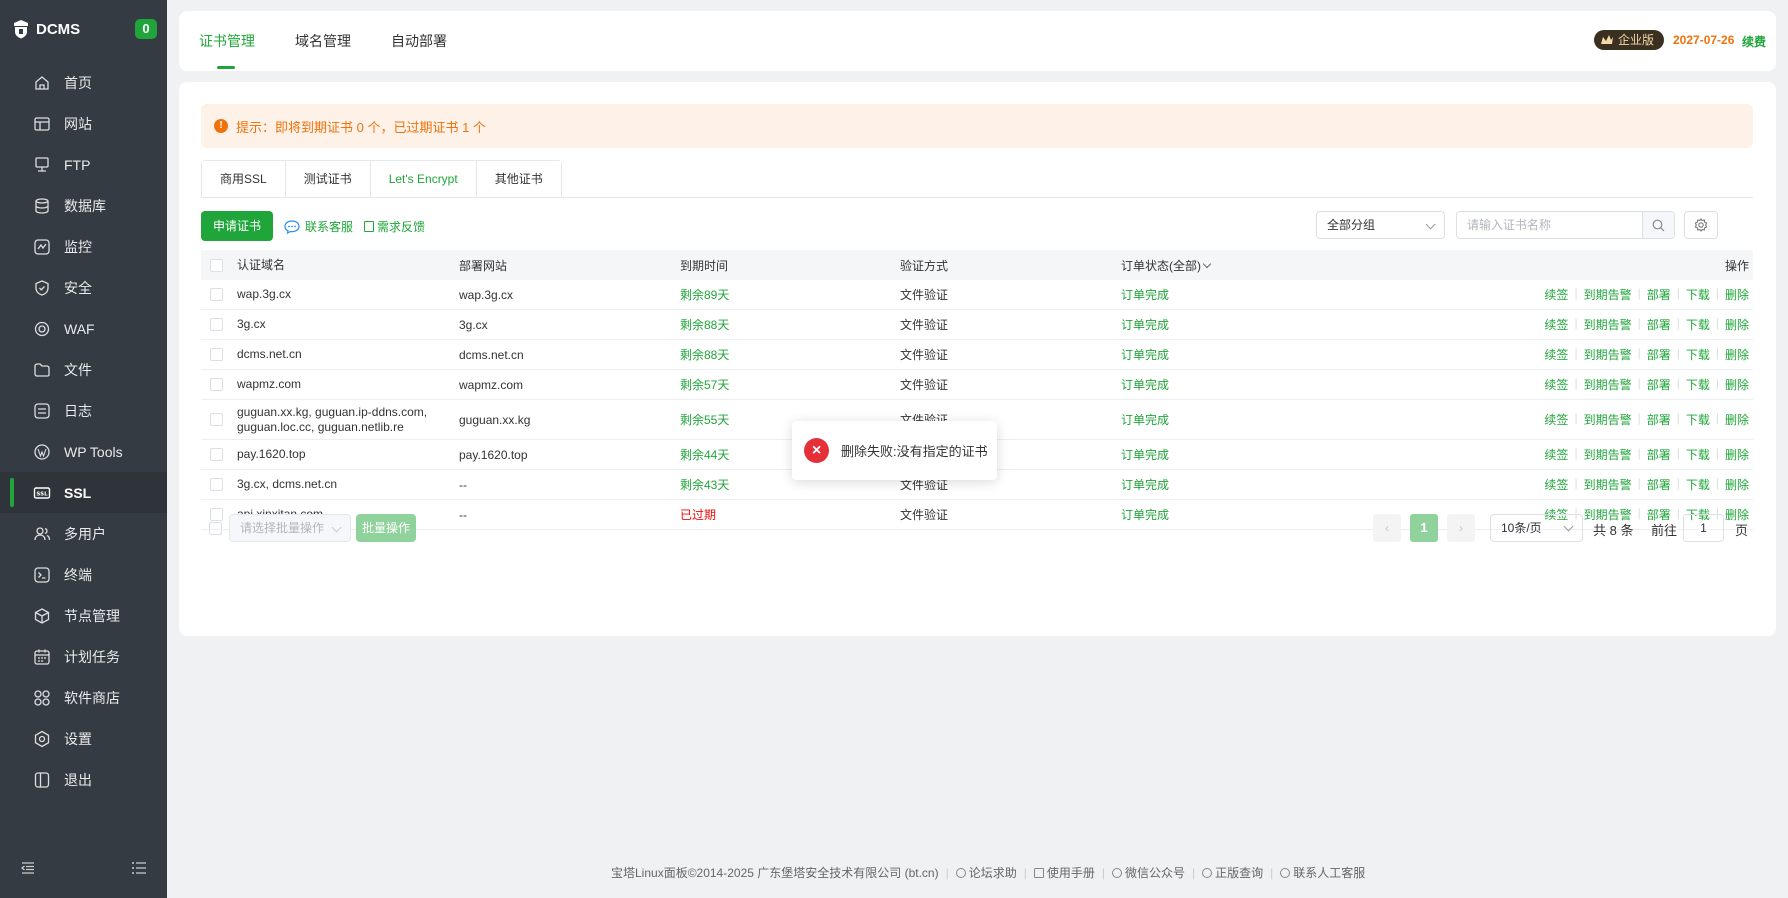  Describe the element at coordinates (1387, 528) in the screenshot. I see `prev-page-button: ‹` at that location.